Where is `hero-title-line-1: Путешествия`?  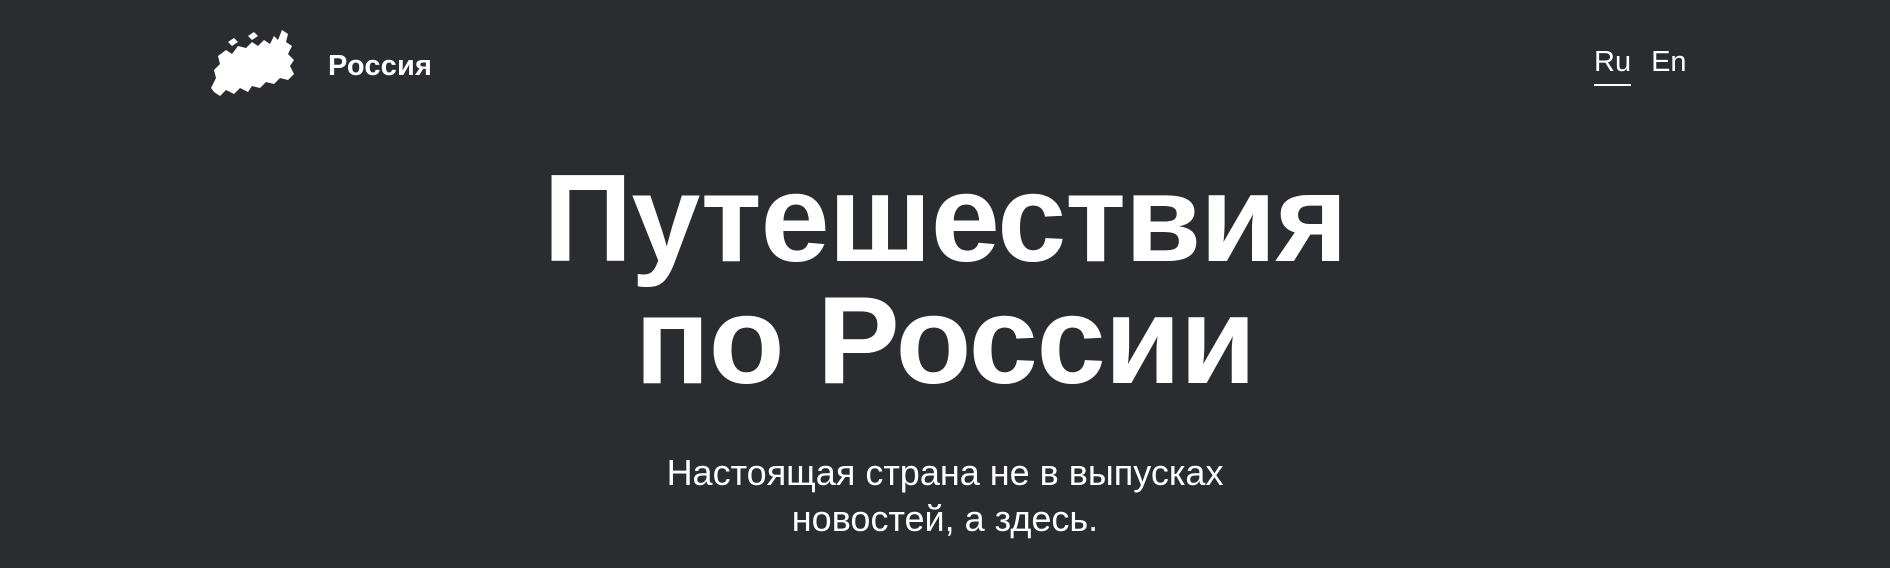
hero-title-line-1: Путешествия is located at coordinates (945, 219).